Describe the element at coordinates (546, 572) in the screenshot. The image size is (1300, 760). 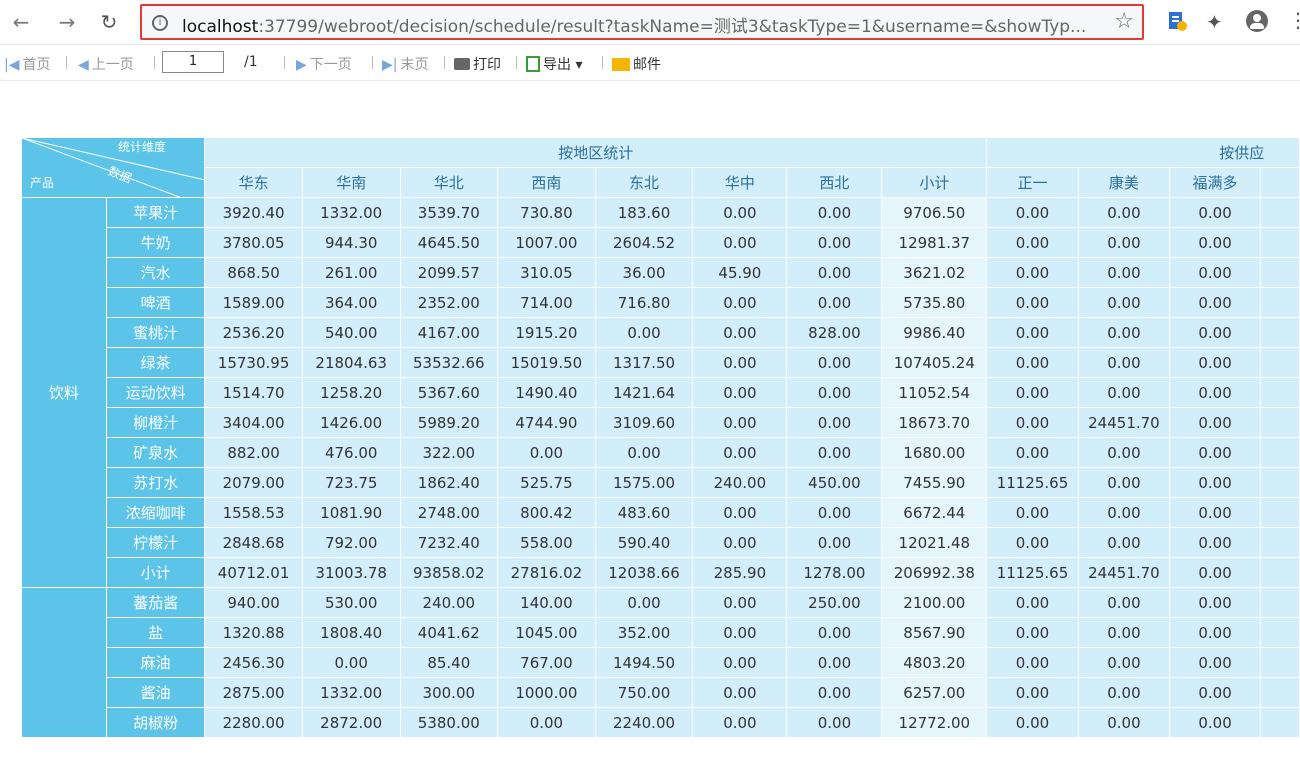
I see `value-cell: 27816.02` at that location.